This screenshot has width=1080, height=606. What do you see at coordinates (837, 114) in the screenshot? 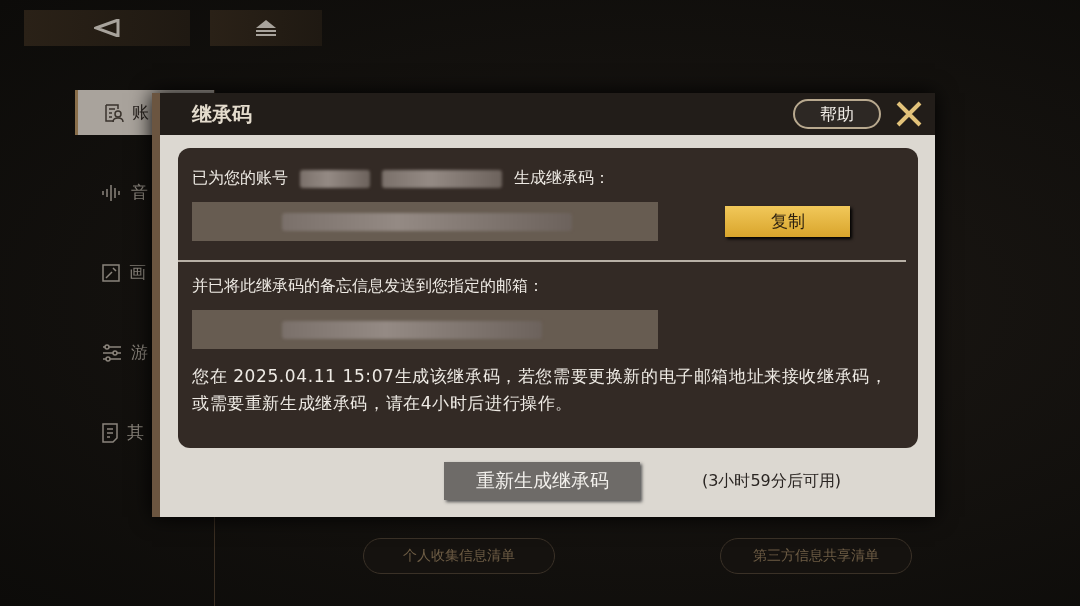
I see `help-button: 帮助` at bounding box center [837, 114].